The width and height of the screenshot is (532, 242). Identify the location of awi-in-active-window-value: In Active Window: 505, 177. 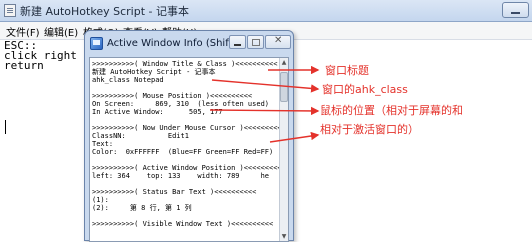
(157, 112).